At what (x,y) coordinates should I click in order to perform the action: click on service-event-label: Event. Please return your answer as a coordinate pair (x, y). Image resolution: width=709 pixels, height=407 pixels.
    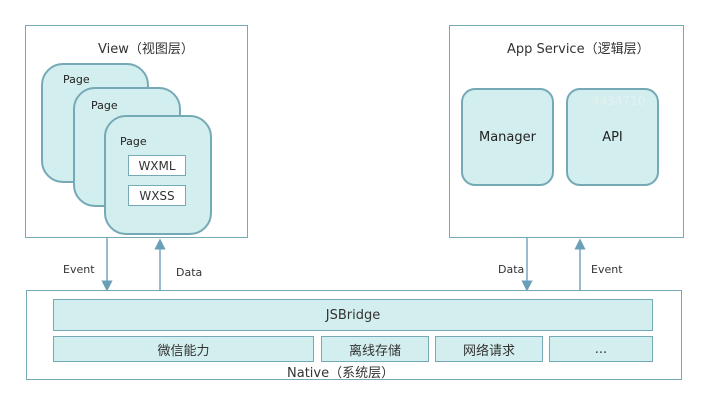
    Looking at the image, I should click on (607, 269).